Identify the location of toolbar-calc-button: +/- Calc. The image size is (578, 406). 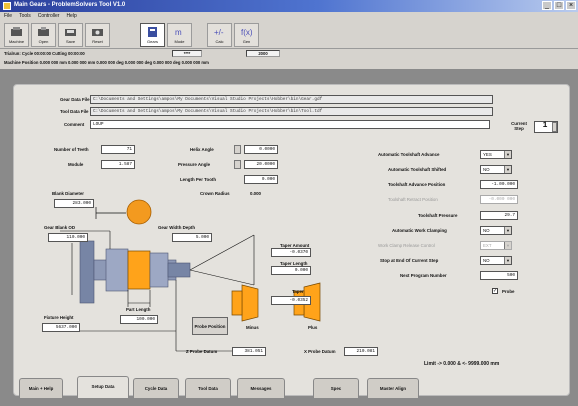
(219, 35).